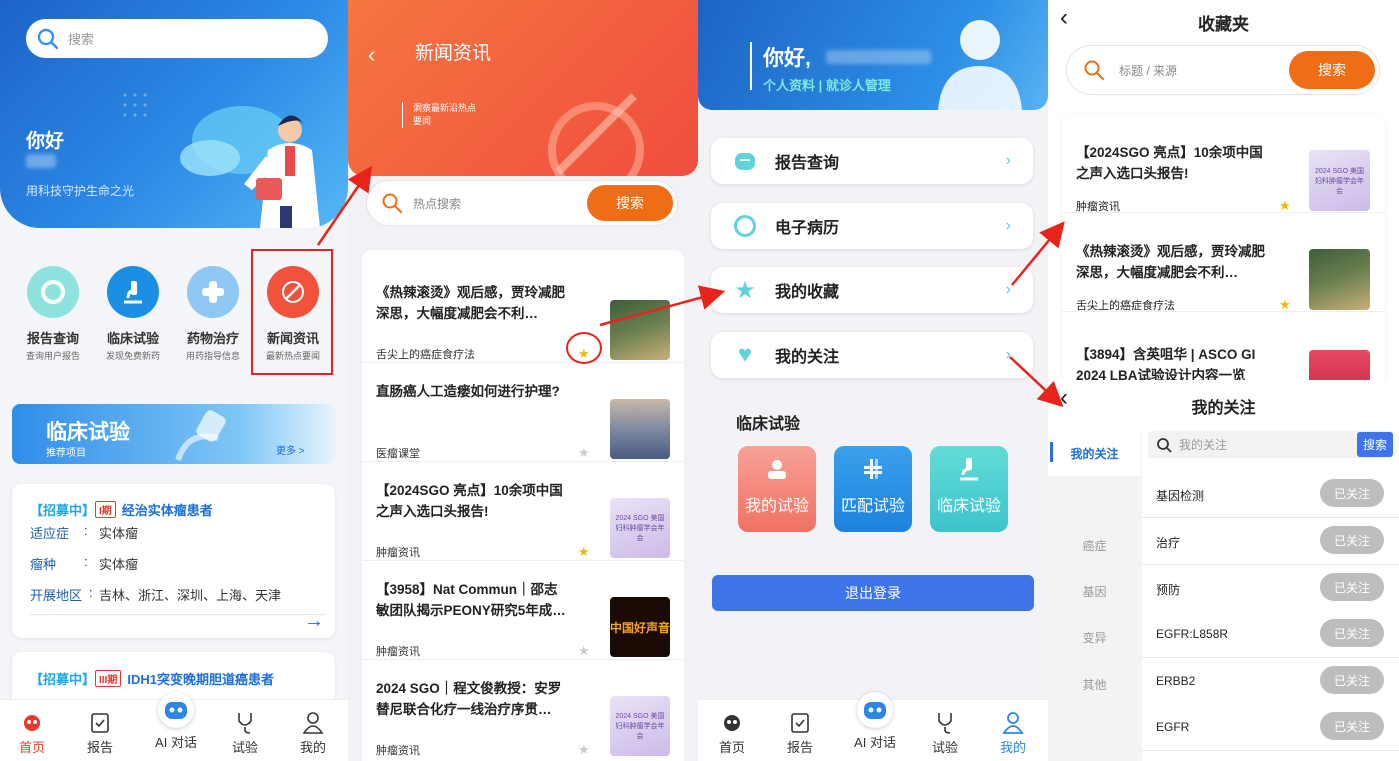 This screenshot has height=761, width=1399. Describe the element at coordinates (969, 489) in the screenshot. I see `clinical-trial-button: 临床试验` at that location.